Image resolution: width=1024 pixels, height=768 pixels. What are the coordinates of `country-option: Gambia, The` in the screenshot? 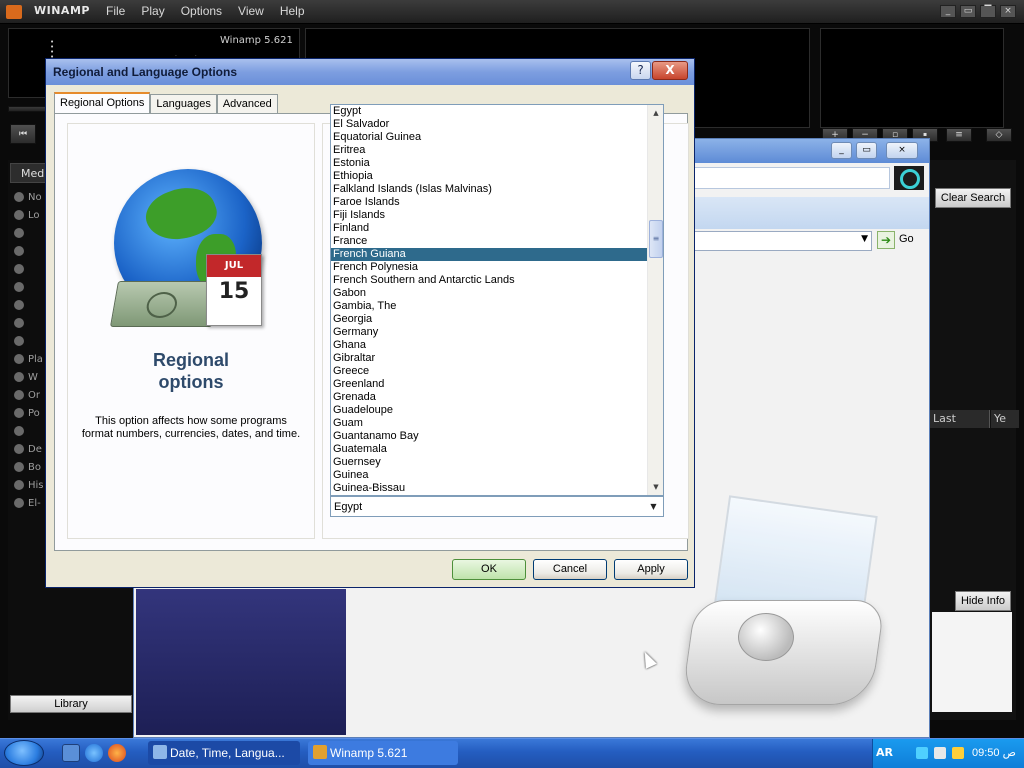 It's located at (497, 306).